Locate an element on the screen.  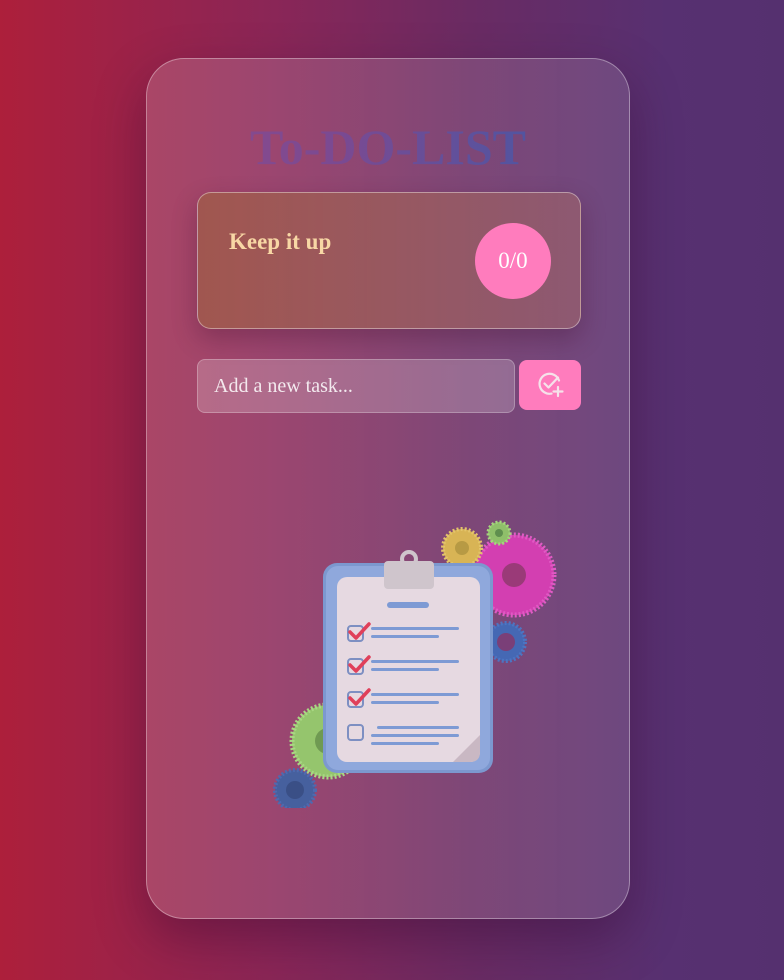
add-task-button is located at coordinates (550, 385).